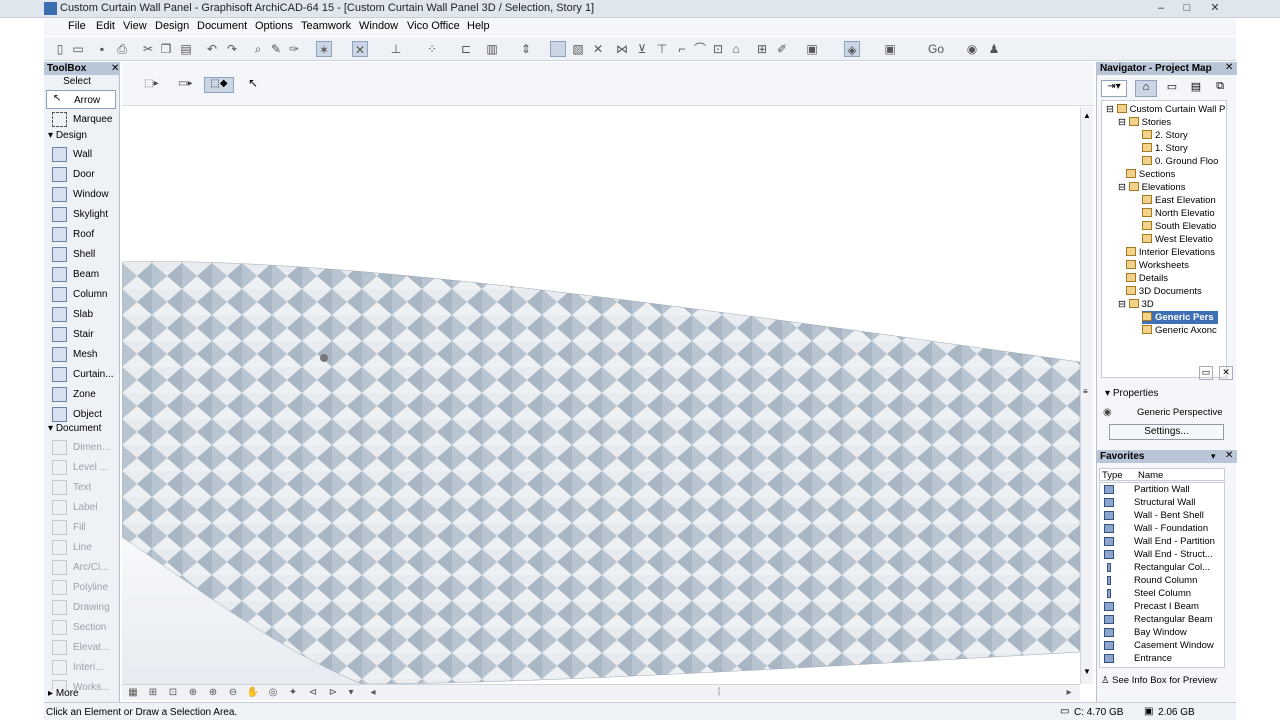 This screenshot has width=1280, height=720. I want to click on tree-node-3d-documents: 3D Documents, so click(1160, 291).